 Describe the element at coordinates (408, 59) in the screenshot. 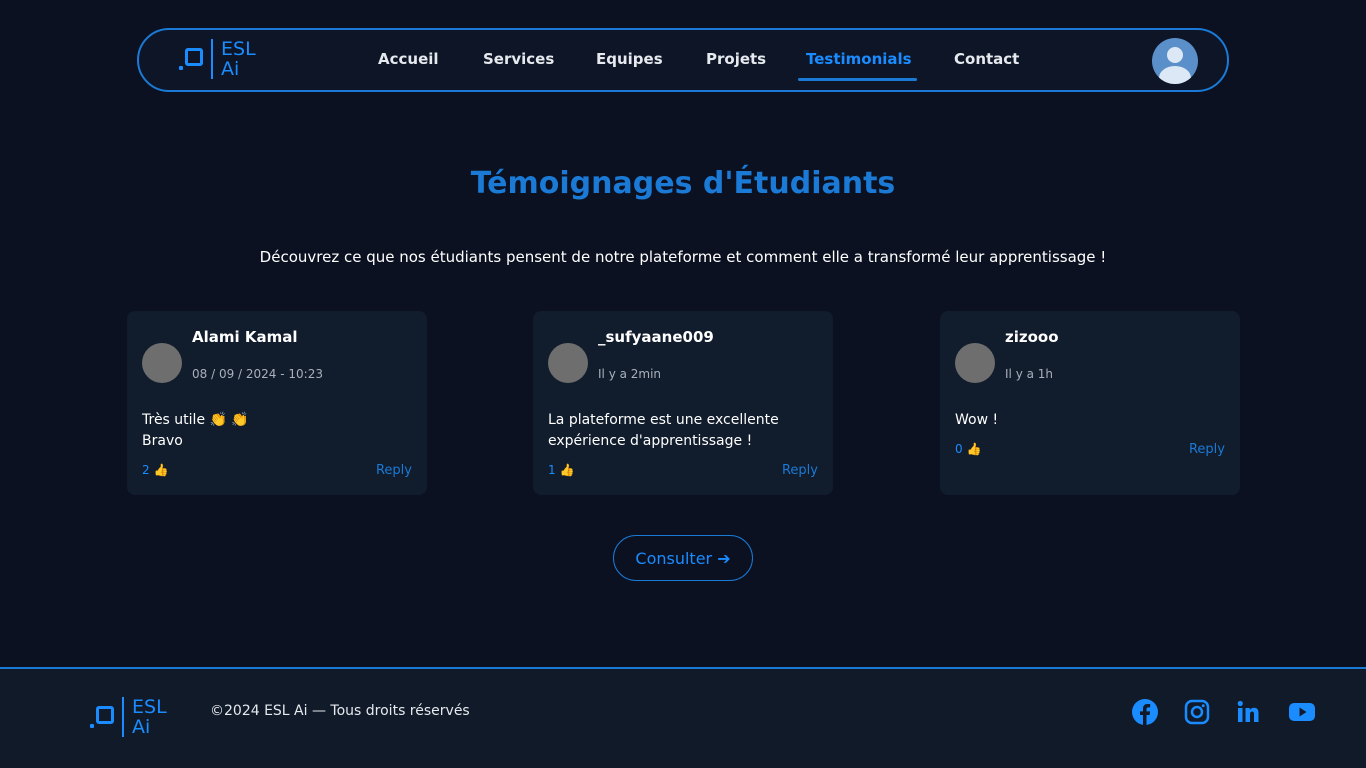

I see `nav-link-accueil: Accueil` at that location.